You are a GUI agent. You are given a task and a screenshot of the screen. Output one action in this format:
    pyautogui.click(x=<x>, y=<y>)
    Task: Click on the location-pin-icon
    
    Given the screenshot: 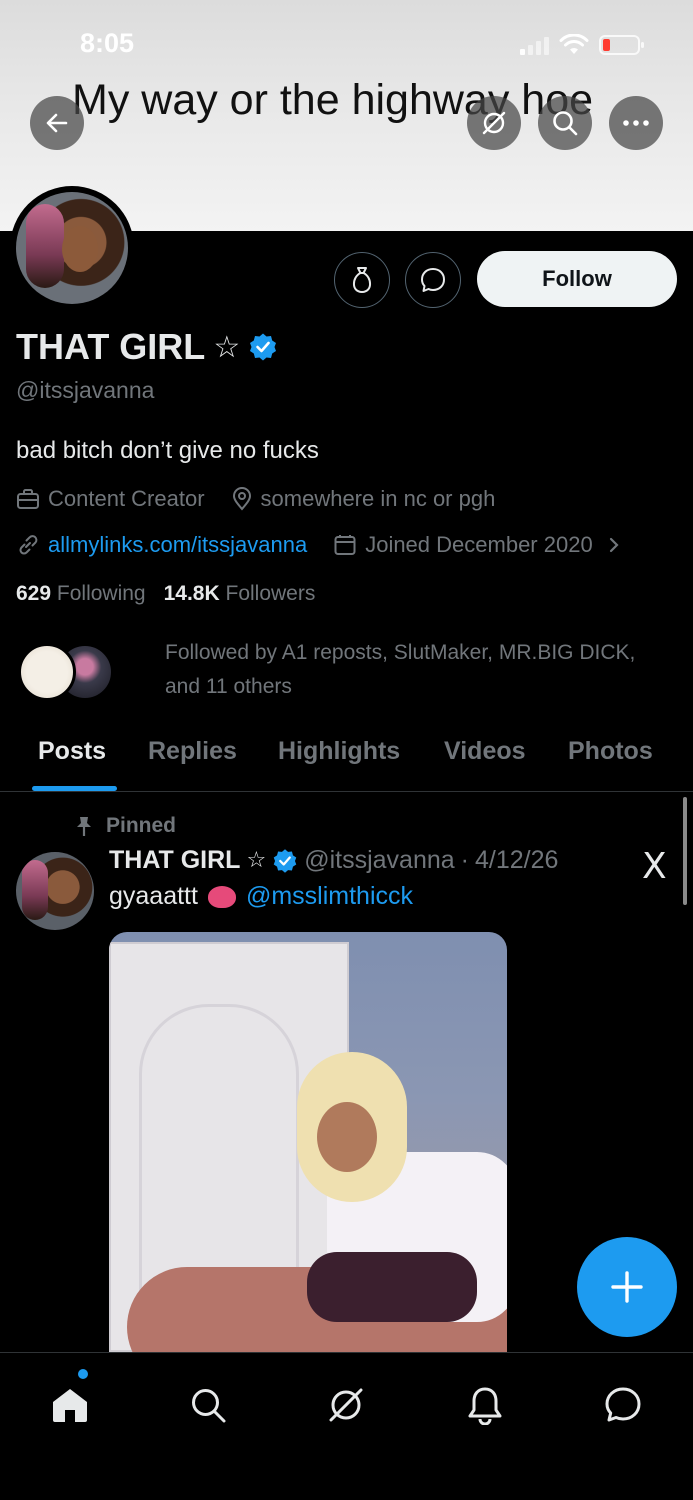 What is the action you would take?
    pyautogui.click(x=241, y=499)
    